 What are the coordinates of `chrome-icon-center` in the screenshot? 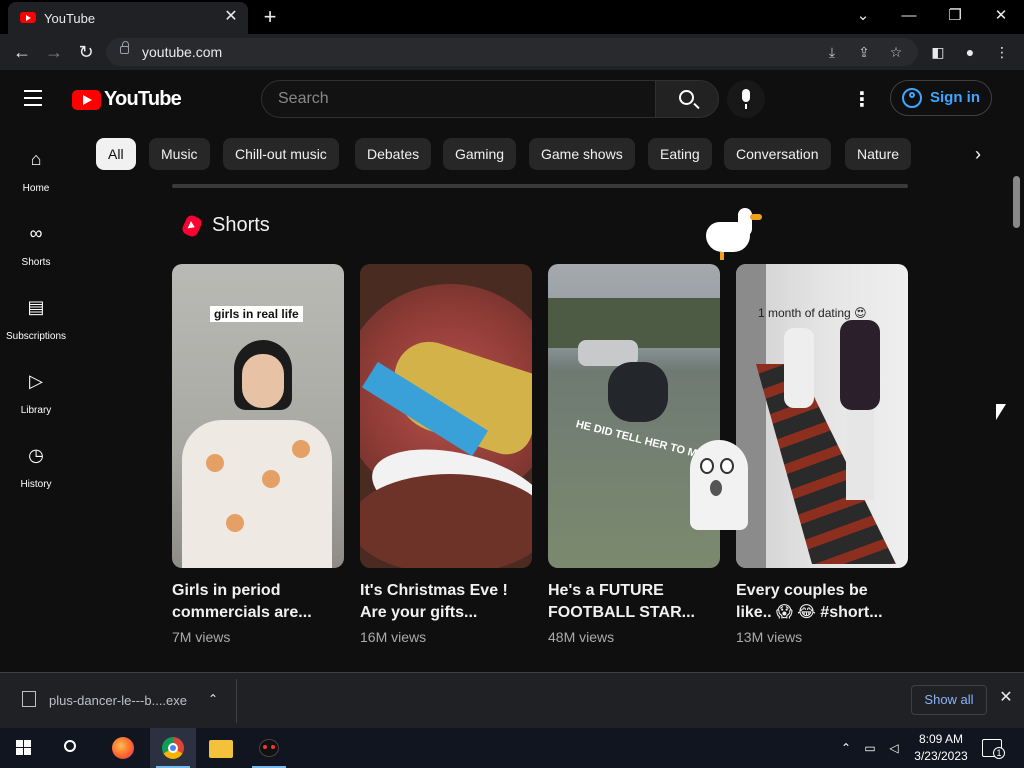 It's located at (173, 748).